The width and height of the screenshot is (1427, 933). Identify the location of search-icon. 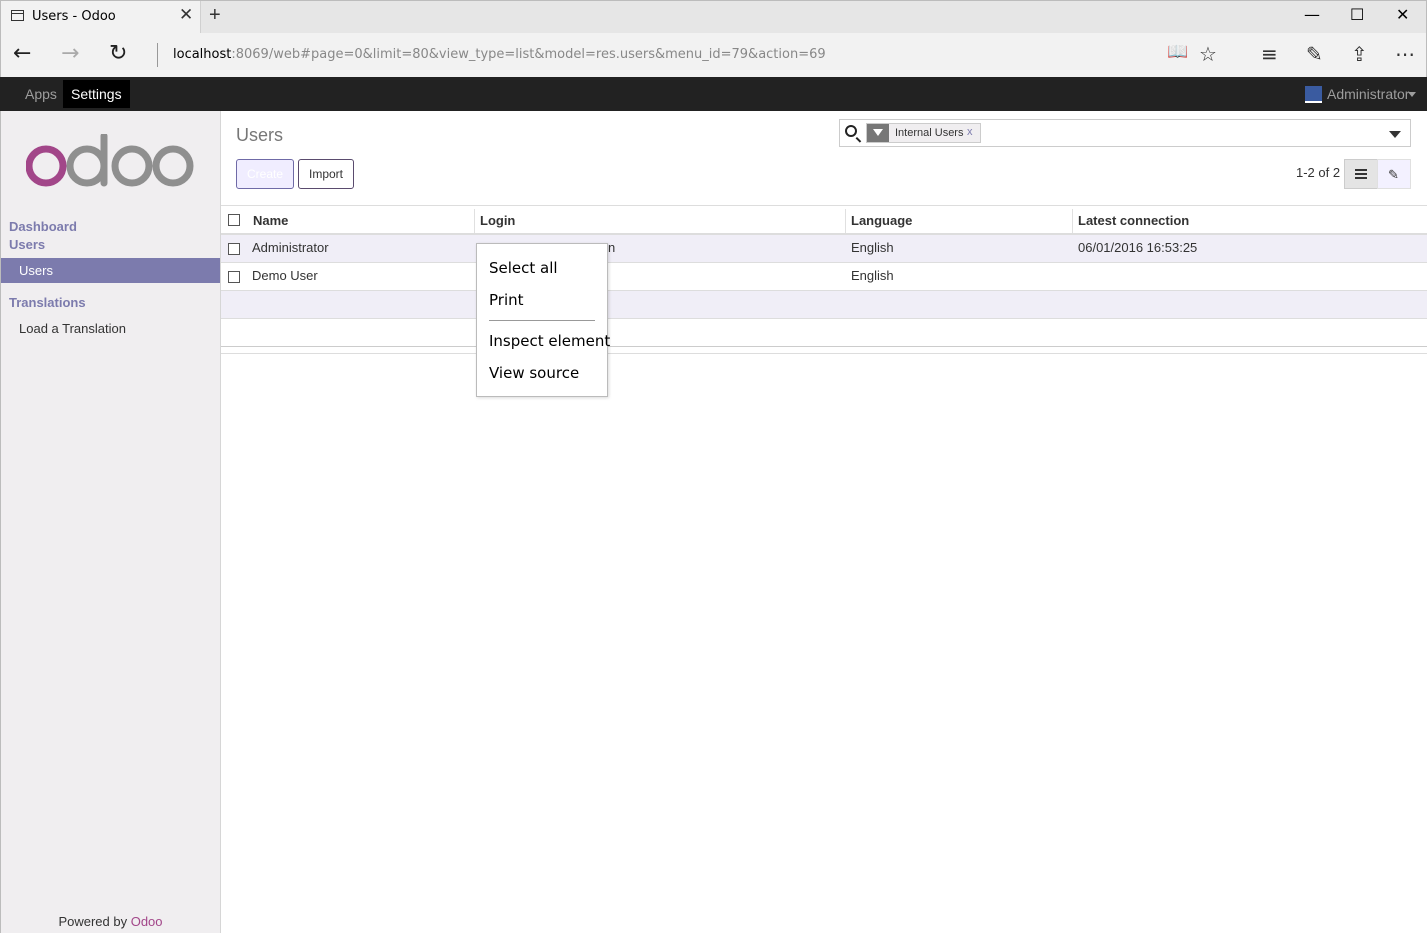
(851, 131).